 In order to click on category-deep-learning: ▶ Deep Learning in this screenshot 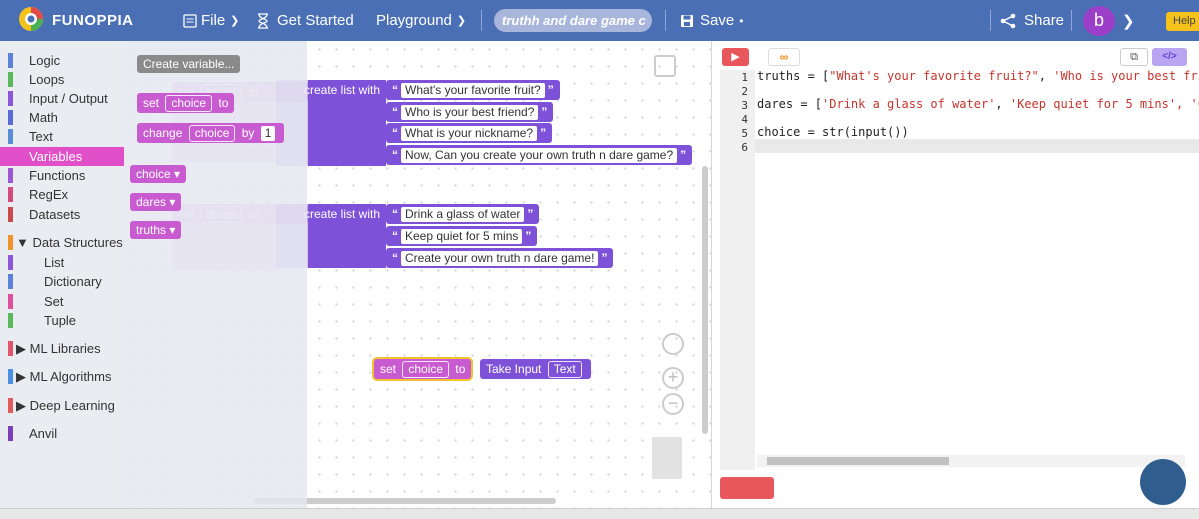, I will do `click(62, 405)`.